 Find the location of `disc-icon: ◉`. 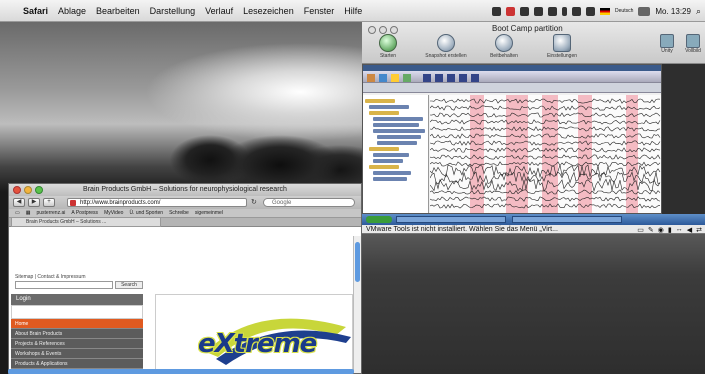

disc-icon: ◉ is located at coordinates (661, 230).